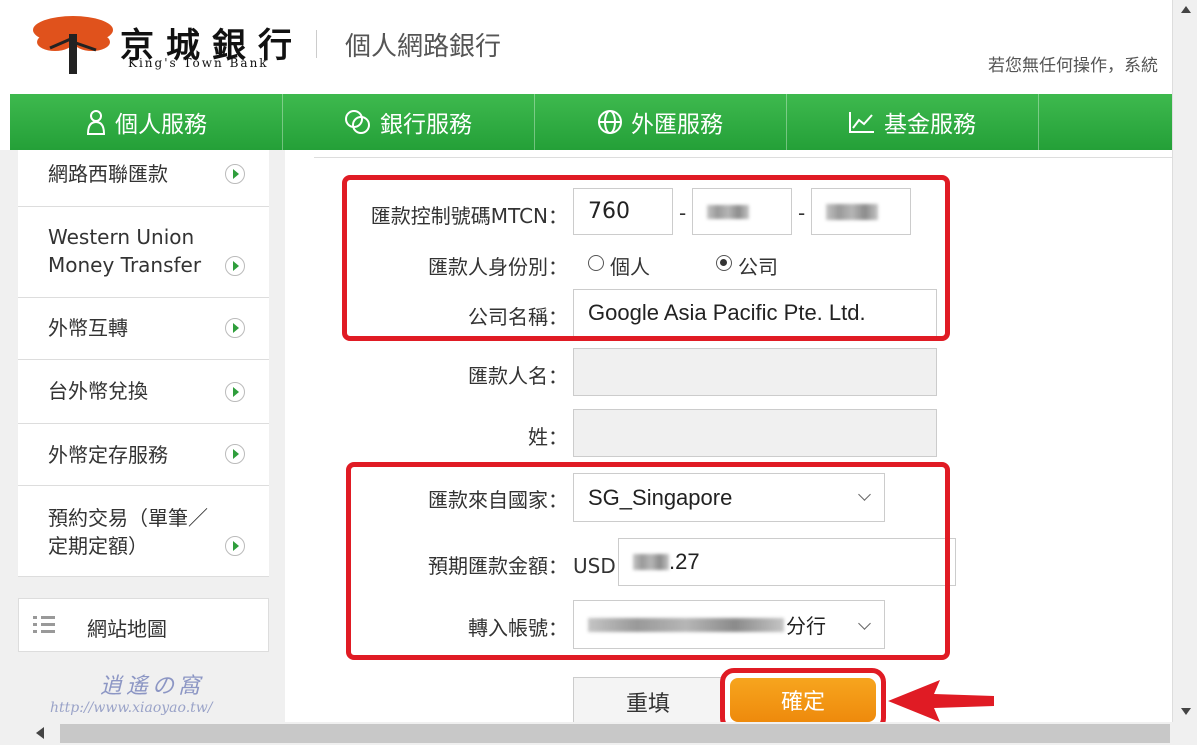  I want to click on site-title: 個人網路銀行, so click(423, 47).